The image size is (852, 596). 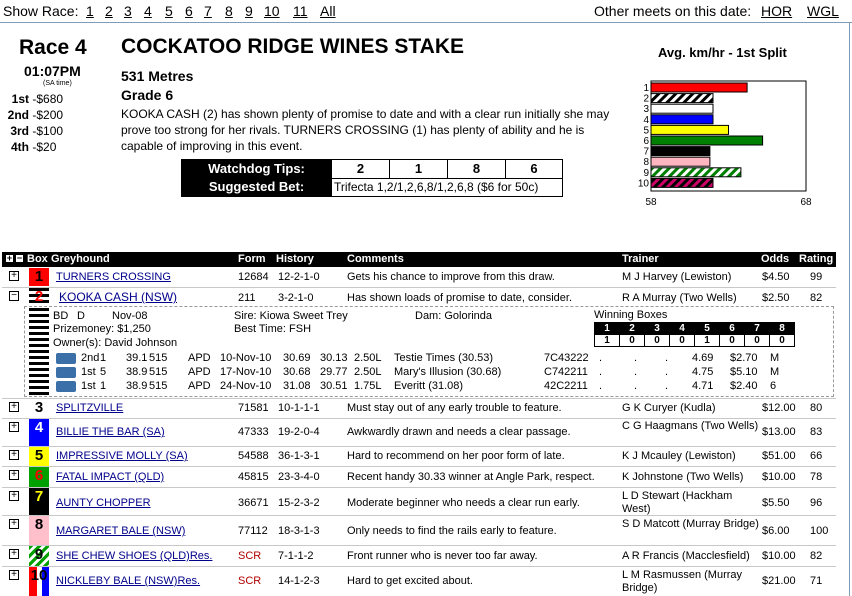 What do you see at coordinates (9, 258) in the screenshot?
I see `expand-all-icon: +` at bounding box center [9, 258].